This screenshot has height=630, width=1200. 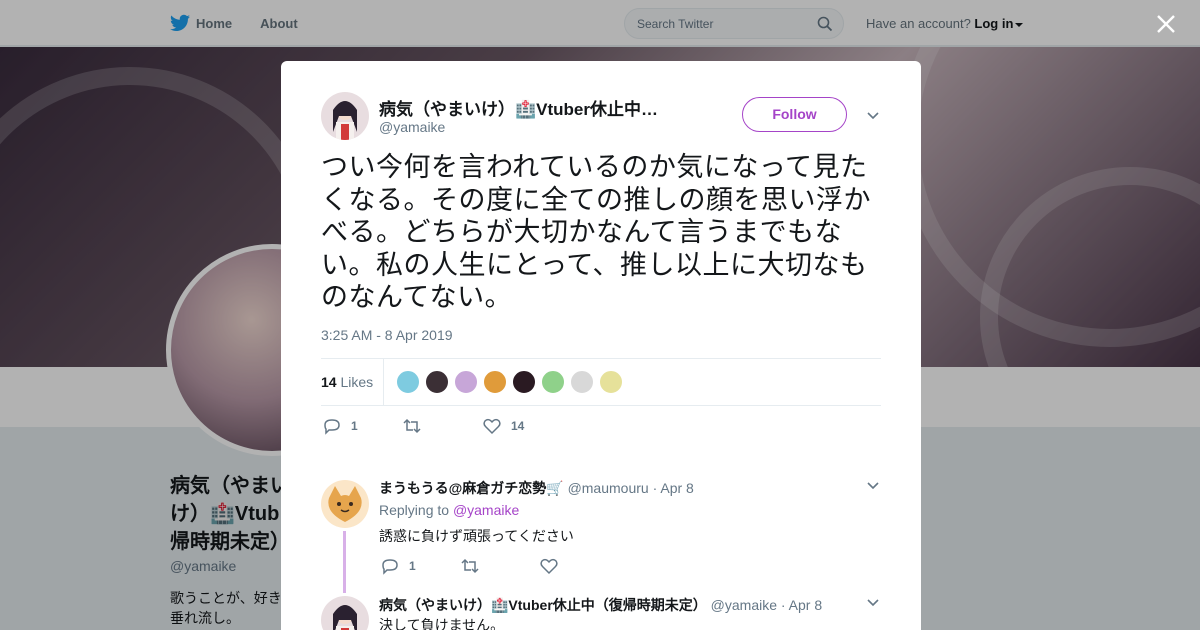 I want to click on author-avatar, so click(x=345, y=116).